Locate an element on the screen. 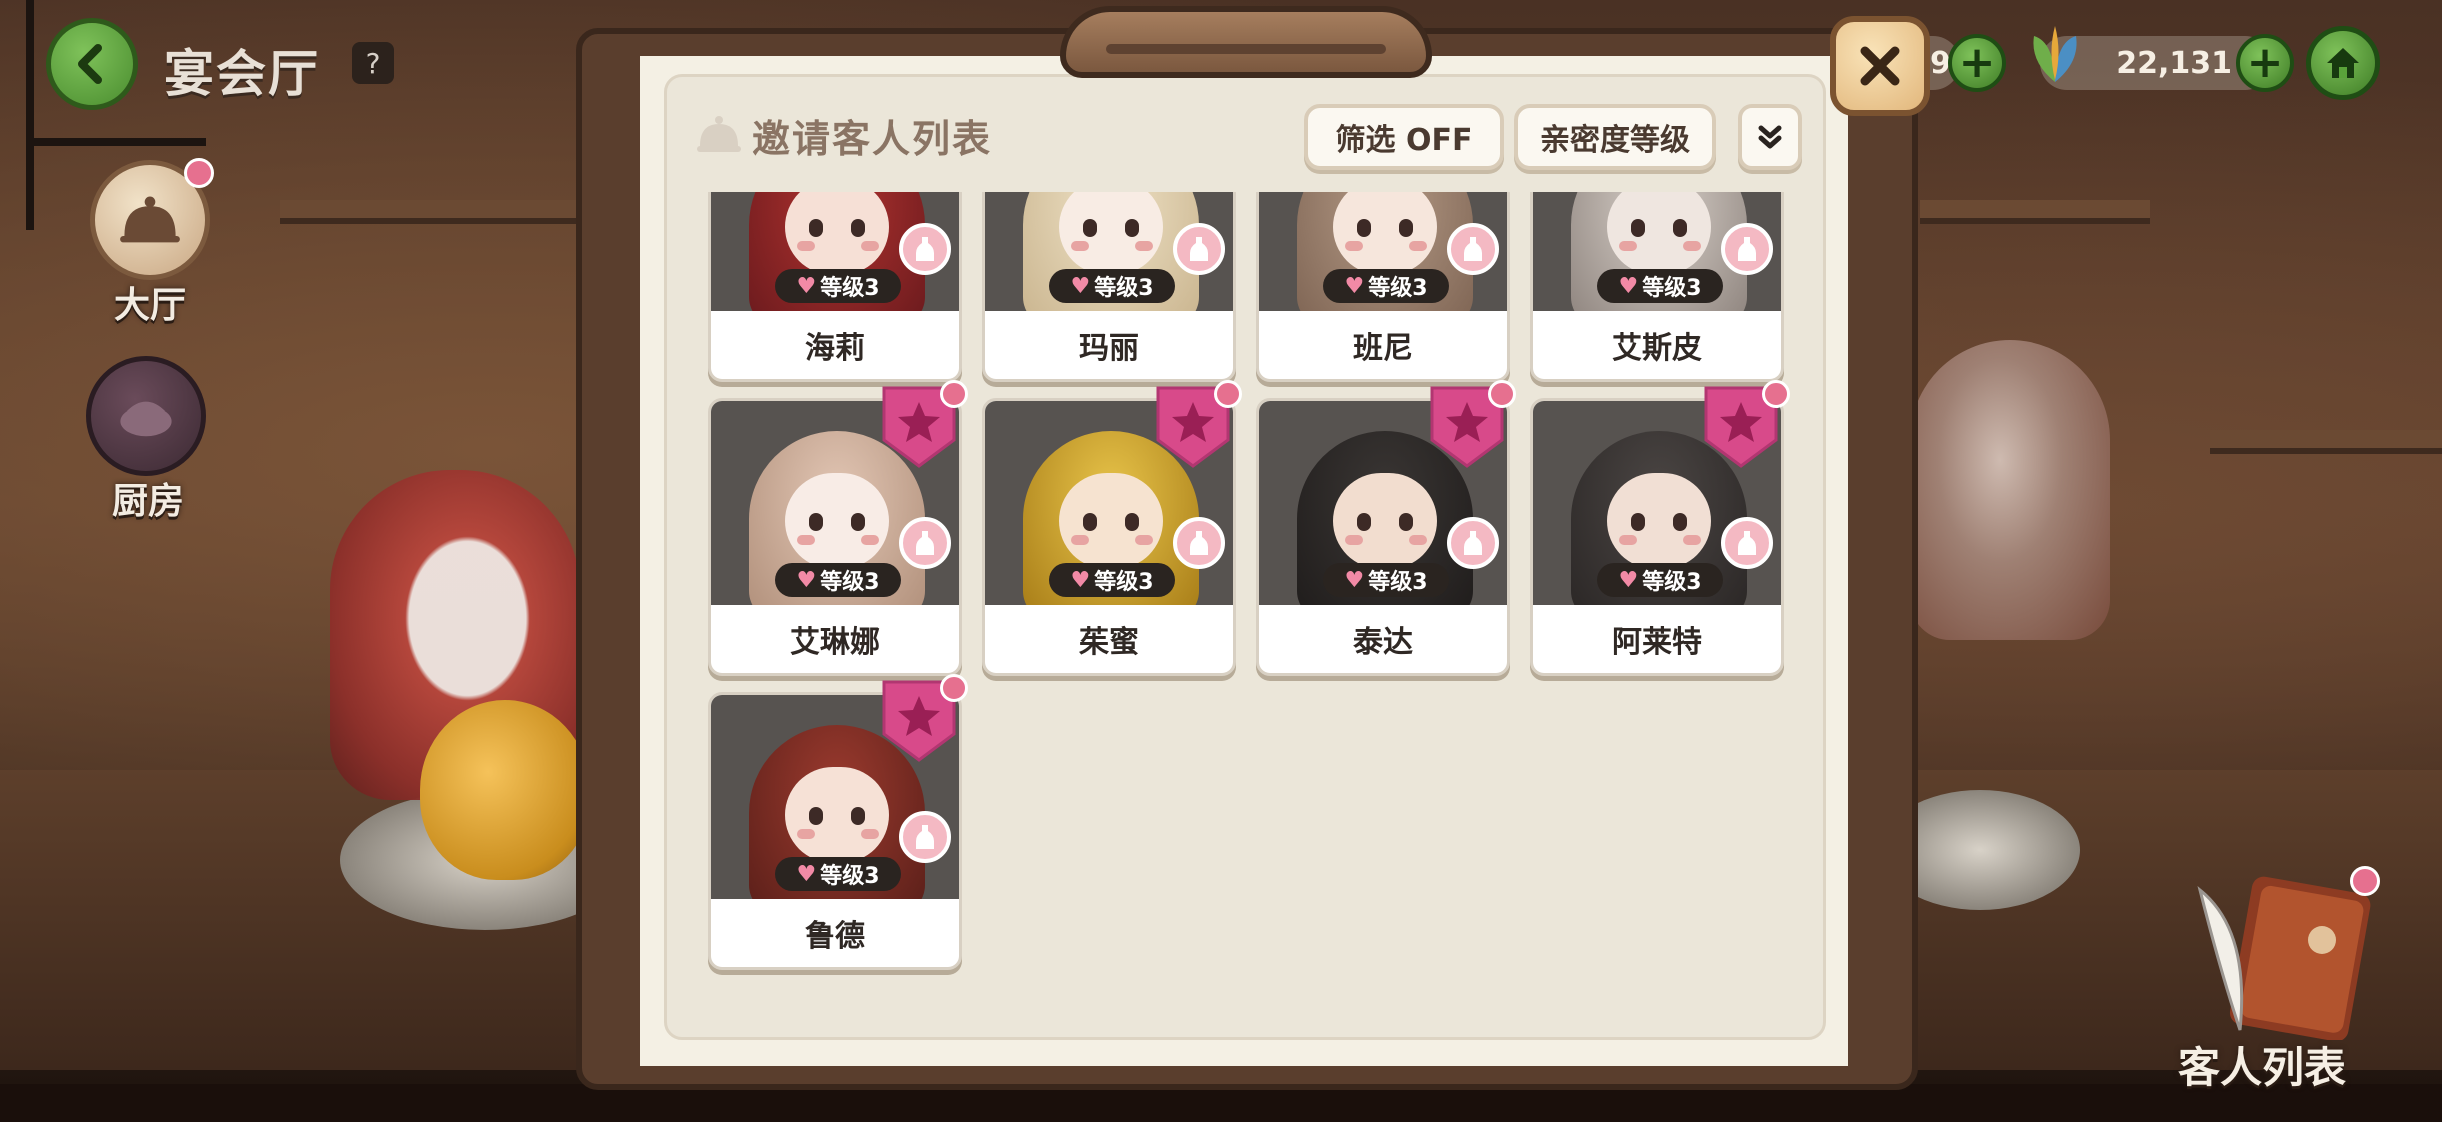  close-button is located at coordinates (1880, 66).